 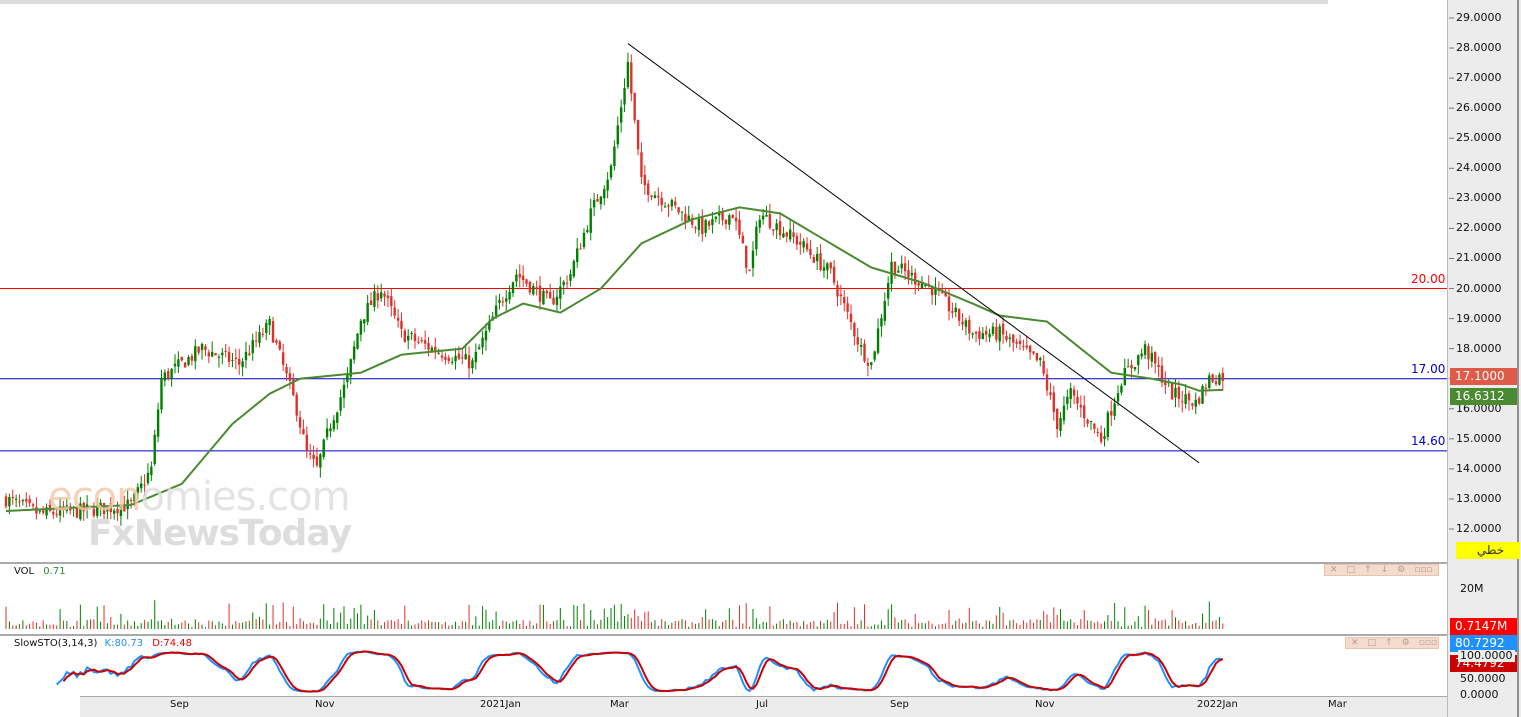 I want to click on price-axis-label: 21.0000, so click(x=1479, y=258).